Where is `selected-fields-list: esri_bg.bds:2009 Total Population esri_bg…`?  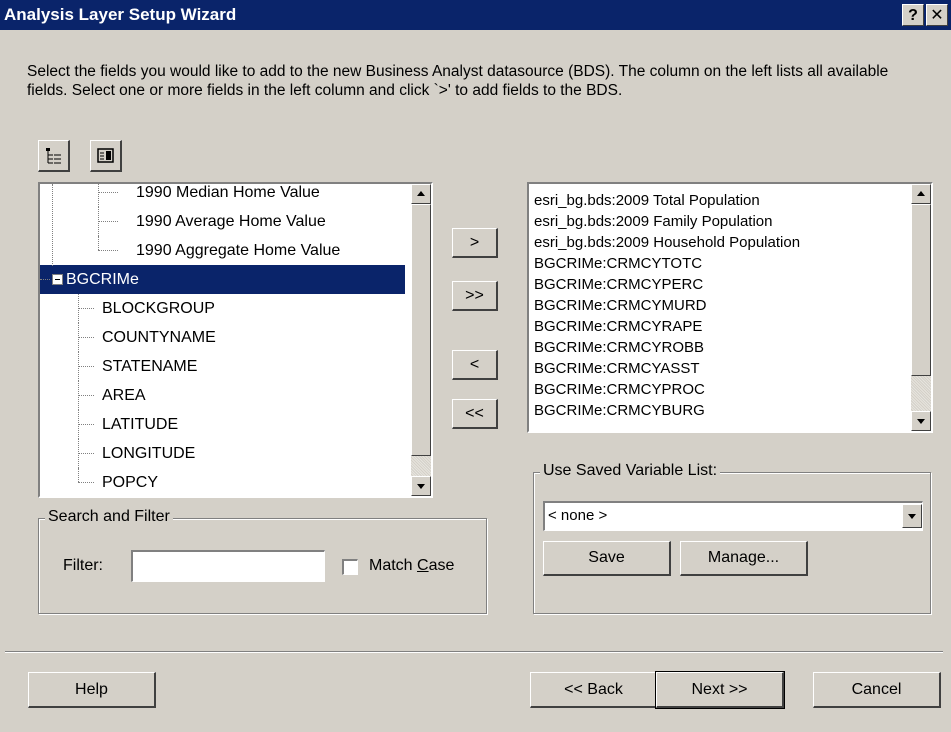 selected-fields-list: esri_bg.bds:2009 Total Population esri_bg… is located at coordinates (730, 307).